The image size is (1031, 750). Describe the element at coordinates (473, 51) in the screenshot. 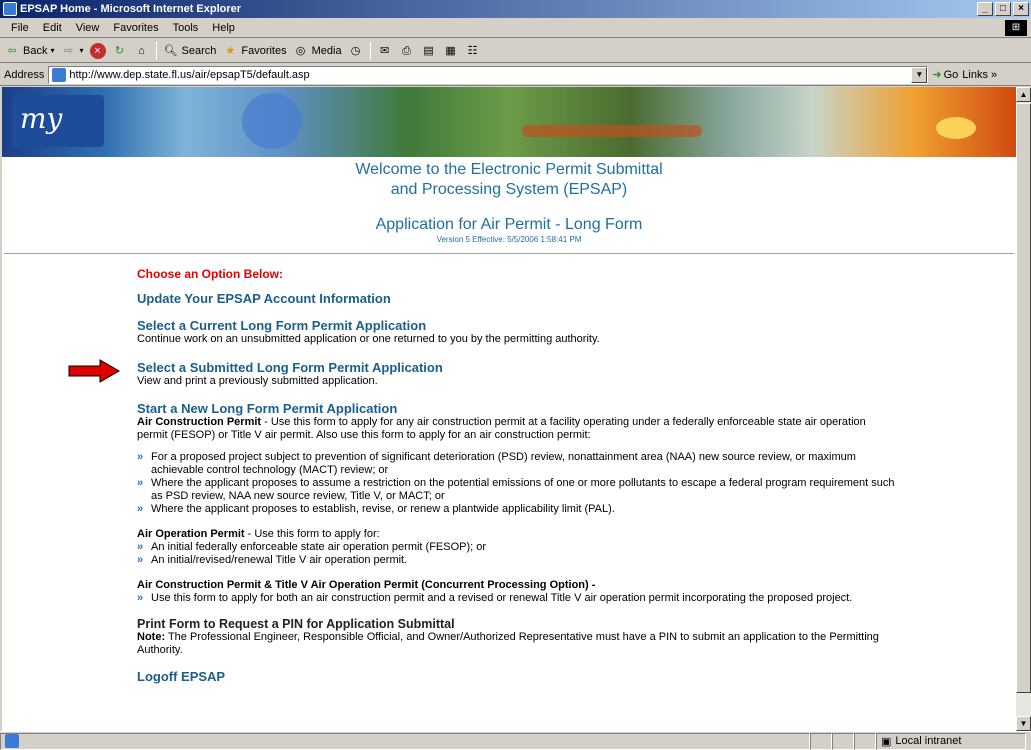

I see `messenger-icon: ☷` at that location.